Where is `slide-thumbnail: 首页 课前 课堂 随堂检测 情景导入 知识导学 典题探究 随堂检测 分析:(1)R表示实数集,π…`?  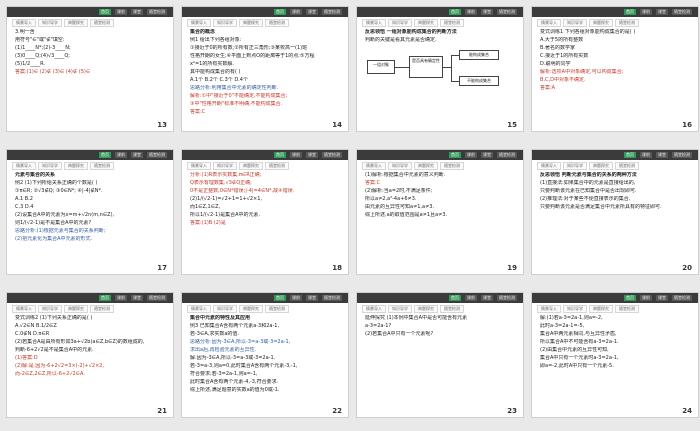
slide-thumbnail: 首页 课前 课堂 随堂检测 情景导入 知识导学 典题探究 随堂检测 分析:(1)R表示实数集,π… is located at coordinates (265, 212).